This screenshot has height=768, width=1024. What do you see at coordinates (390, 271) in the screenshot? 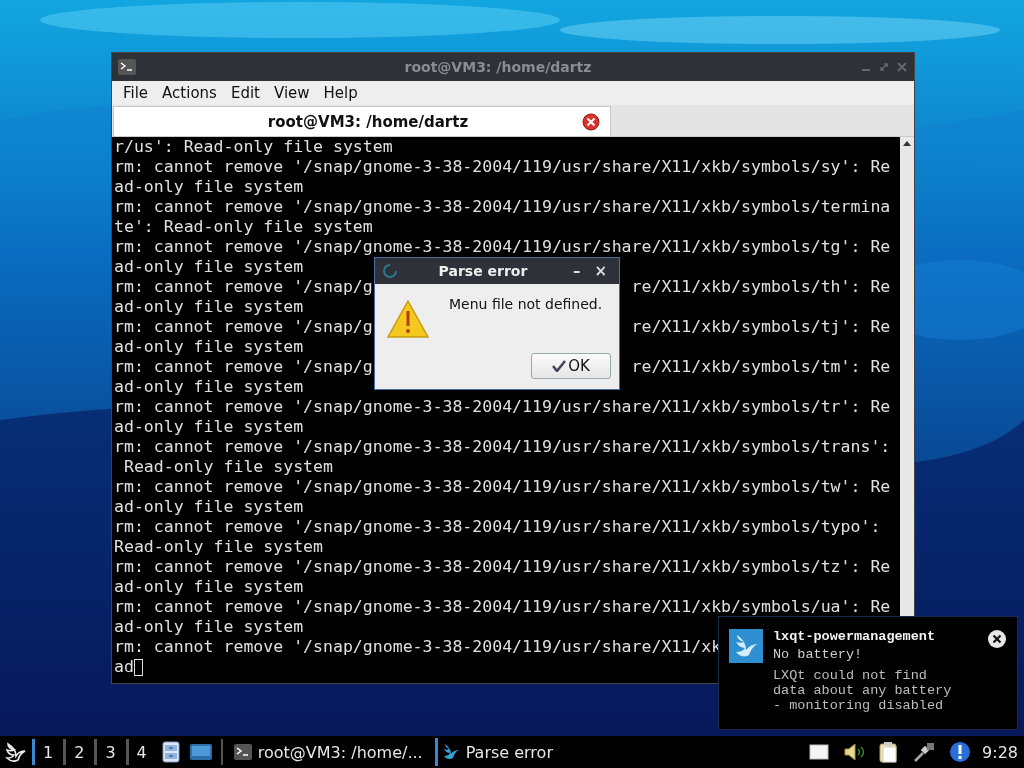
I see `spinner-icon` at bounding box center [390, 271].